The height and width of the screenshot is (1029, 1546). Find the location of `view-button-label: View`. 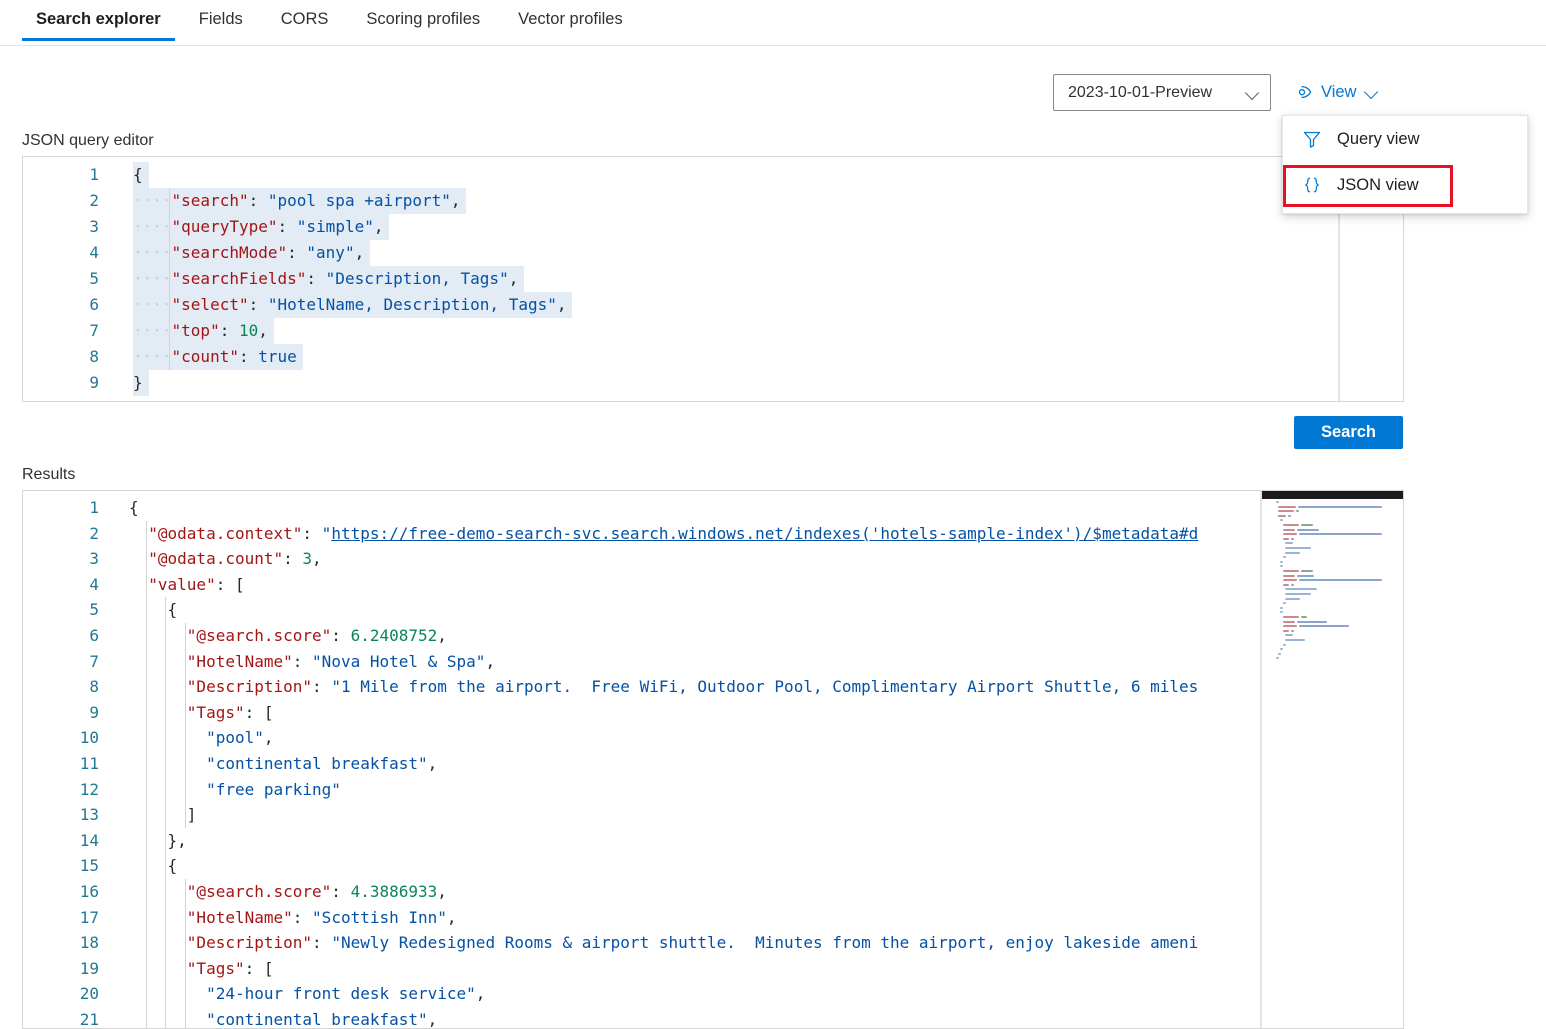

view-button-label: View is located at coordinates (1339, 91).